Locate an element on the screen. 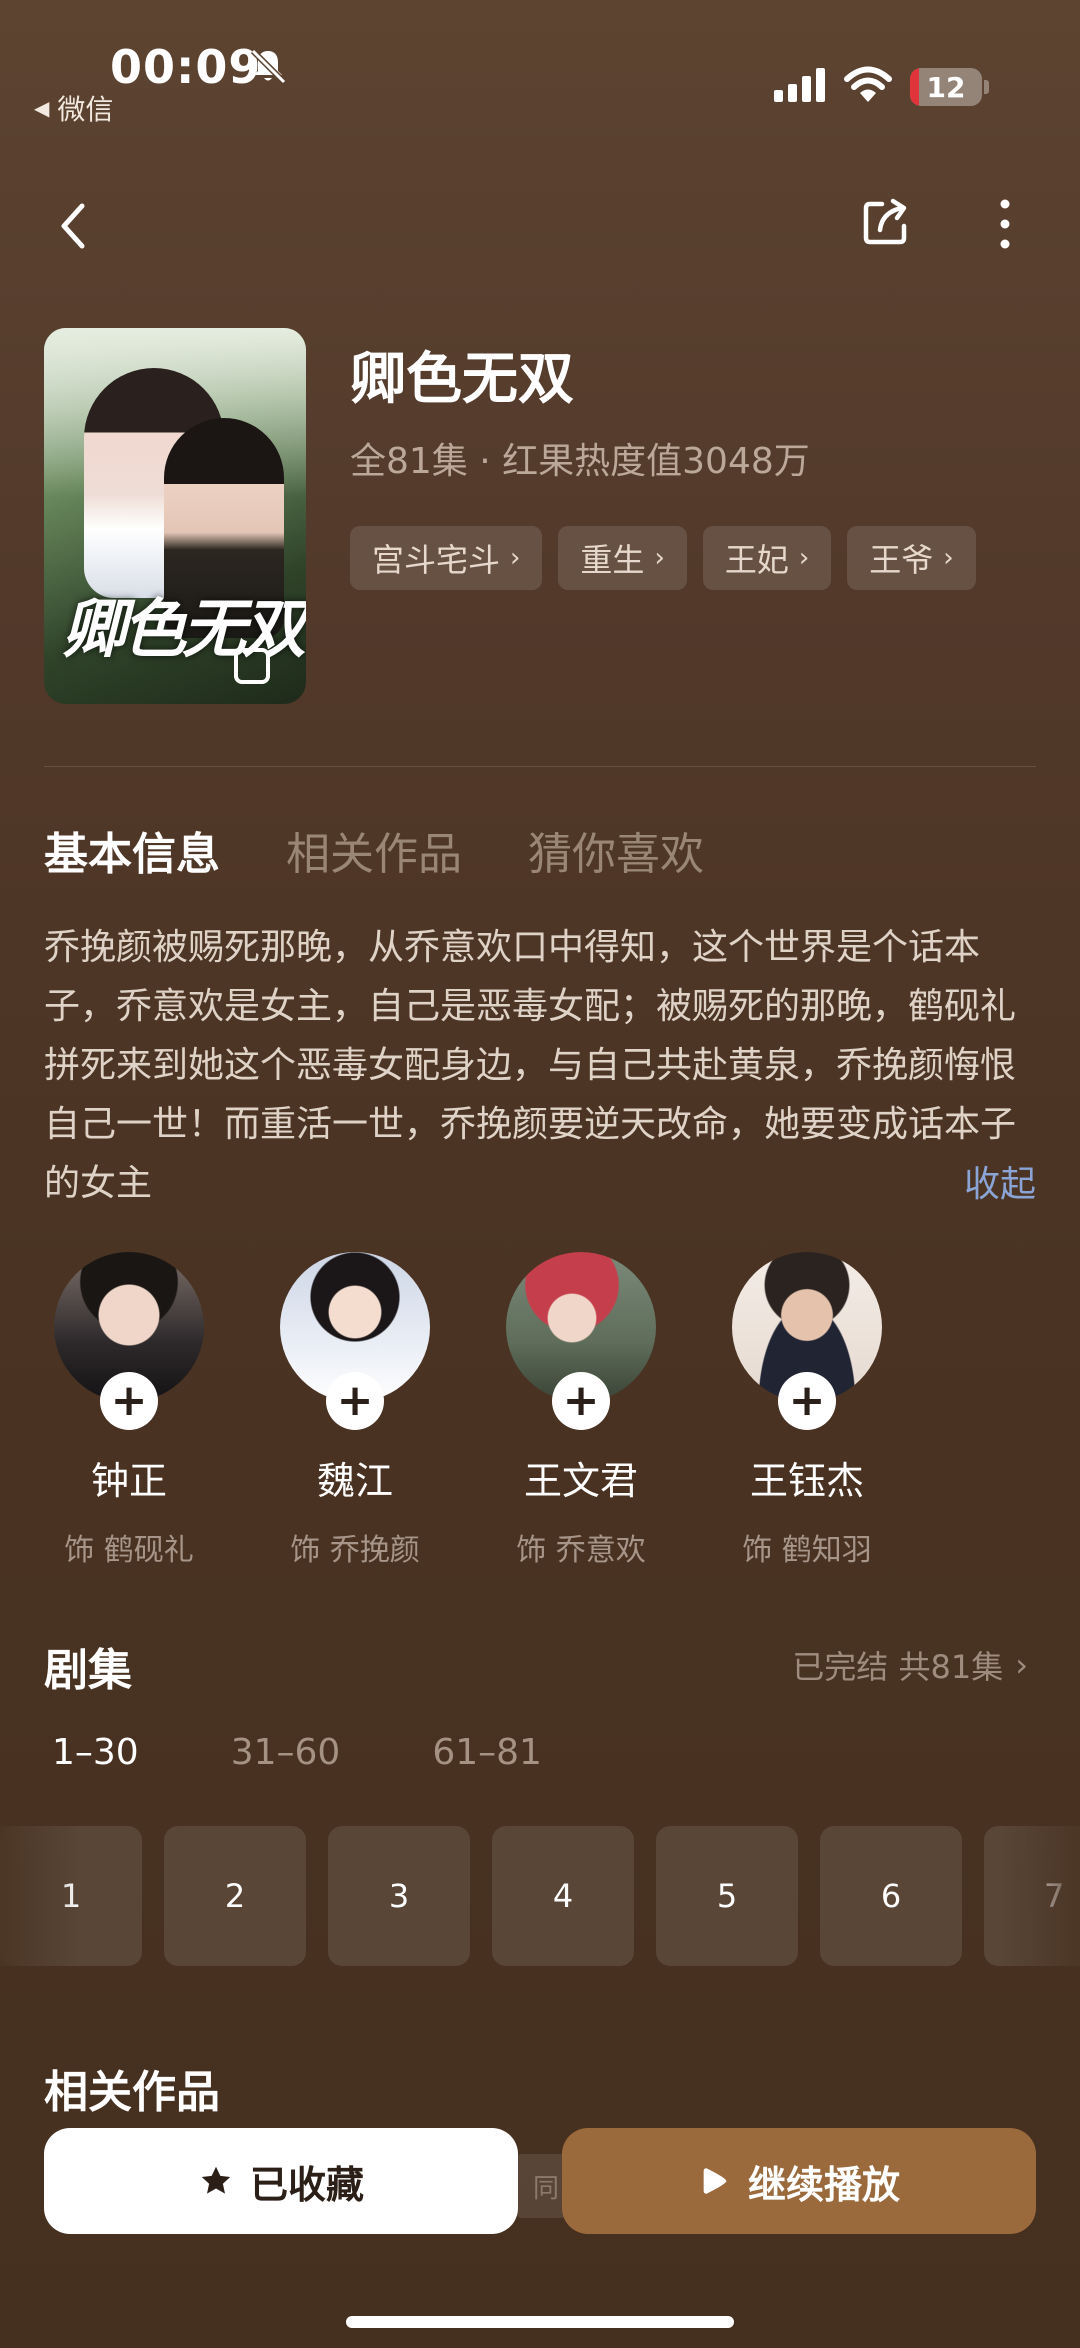  tag-chip: 王爷 › is located at coordinates (911, 558).